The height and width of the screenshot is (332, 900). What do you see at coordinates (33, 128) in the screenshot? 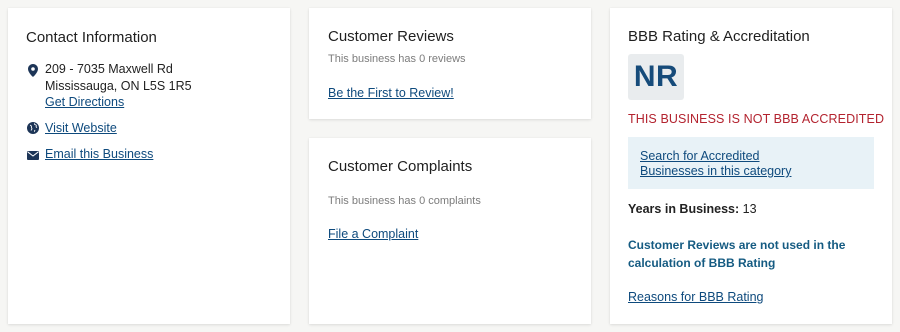
I see `globe-icon` at bounding box center [33, 128].